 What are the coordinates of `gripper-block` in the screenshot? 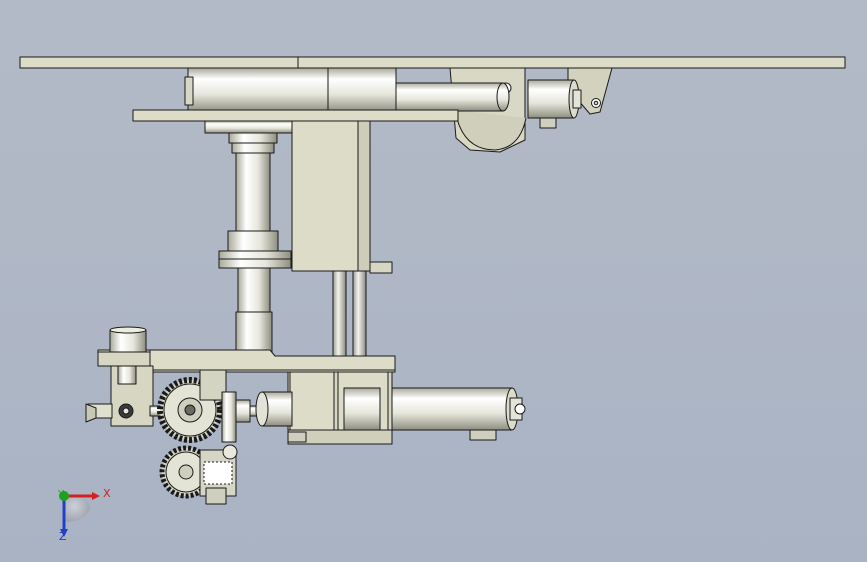 It's located at (119, 396).